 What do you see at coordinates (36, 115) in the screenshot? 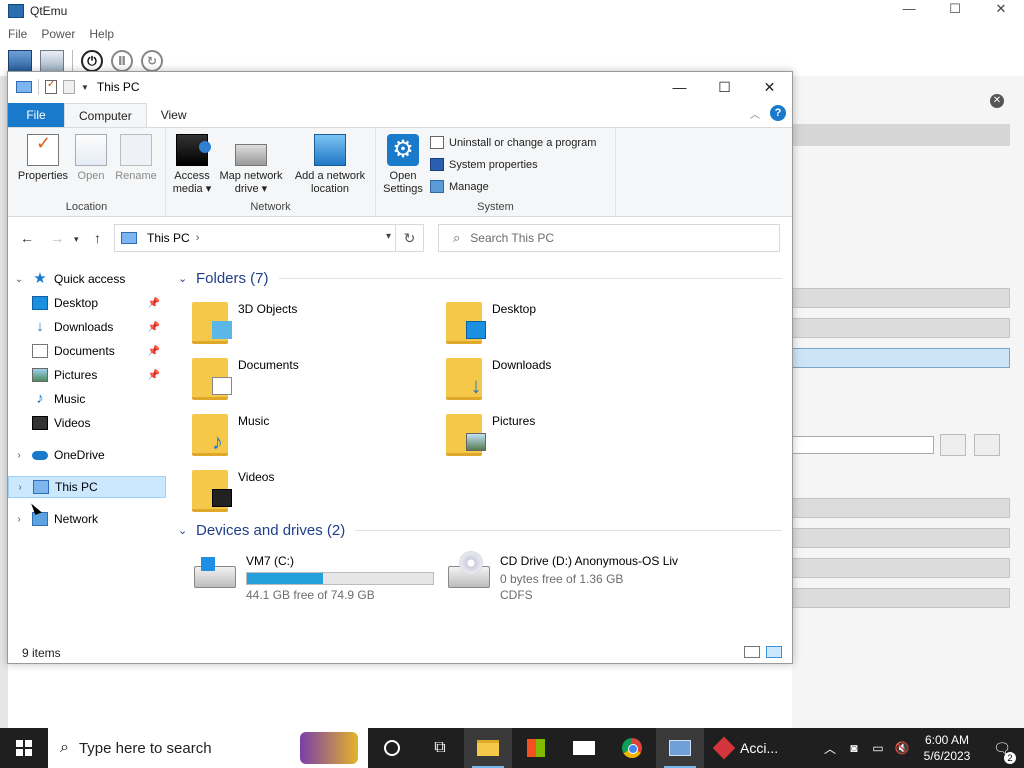
I see `tab-file: File` at bounding box center [36, 115].